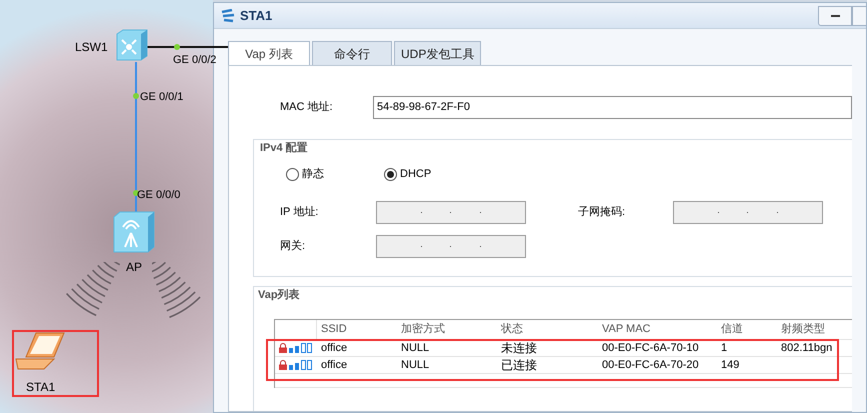 The image size is (867, 413). I want to click on port-label: GE 0/0/1, so click(162, 97).